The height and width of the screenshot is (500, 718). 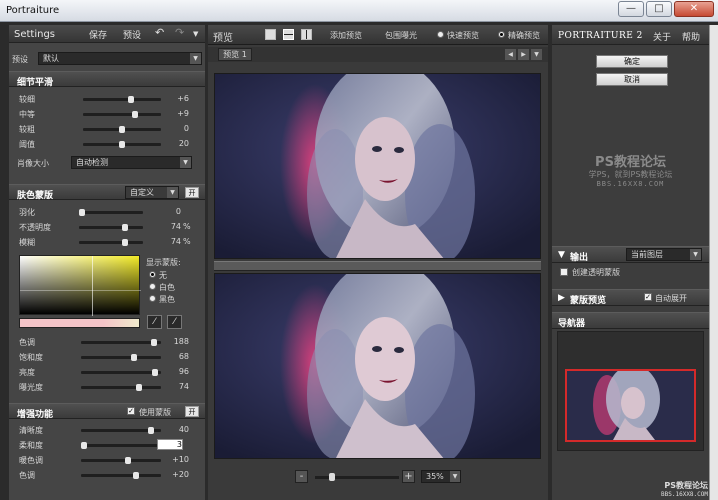 I want to click on preview-tab: 预览 1, so click(x=235, y=54).